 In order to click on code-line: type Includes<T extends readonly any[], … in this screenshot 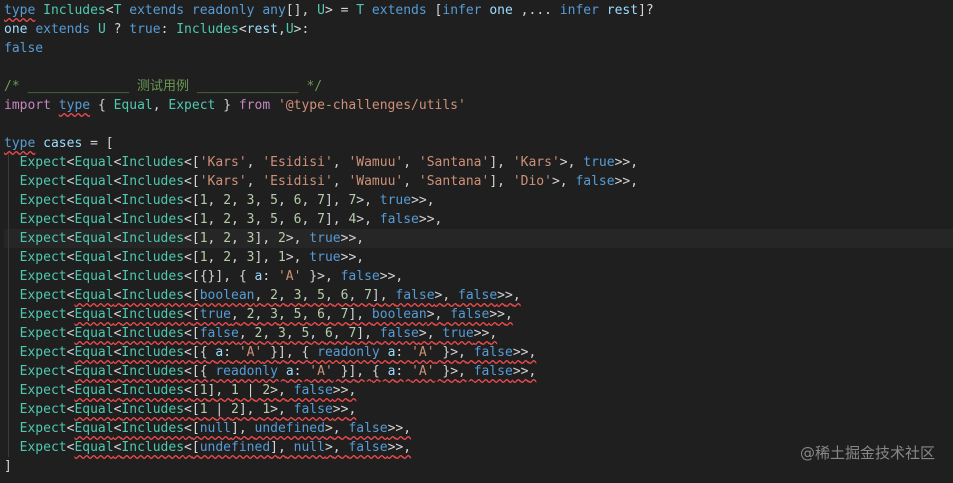, I will do `click(478, 10)`.